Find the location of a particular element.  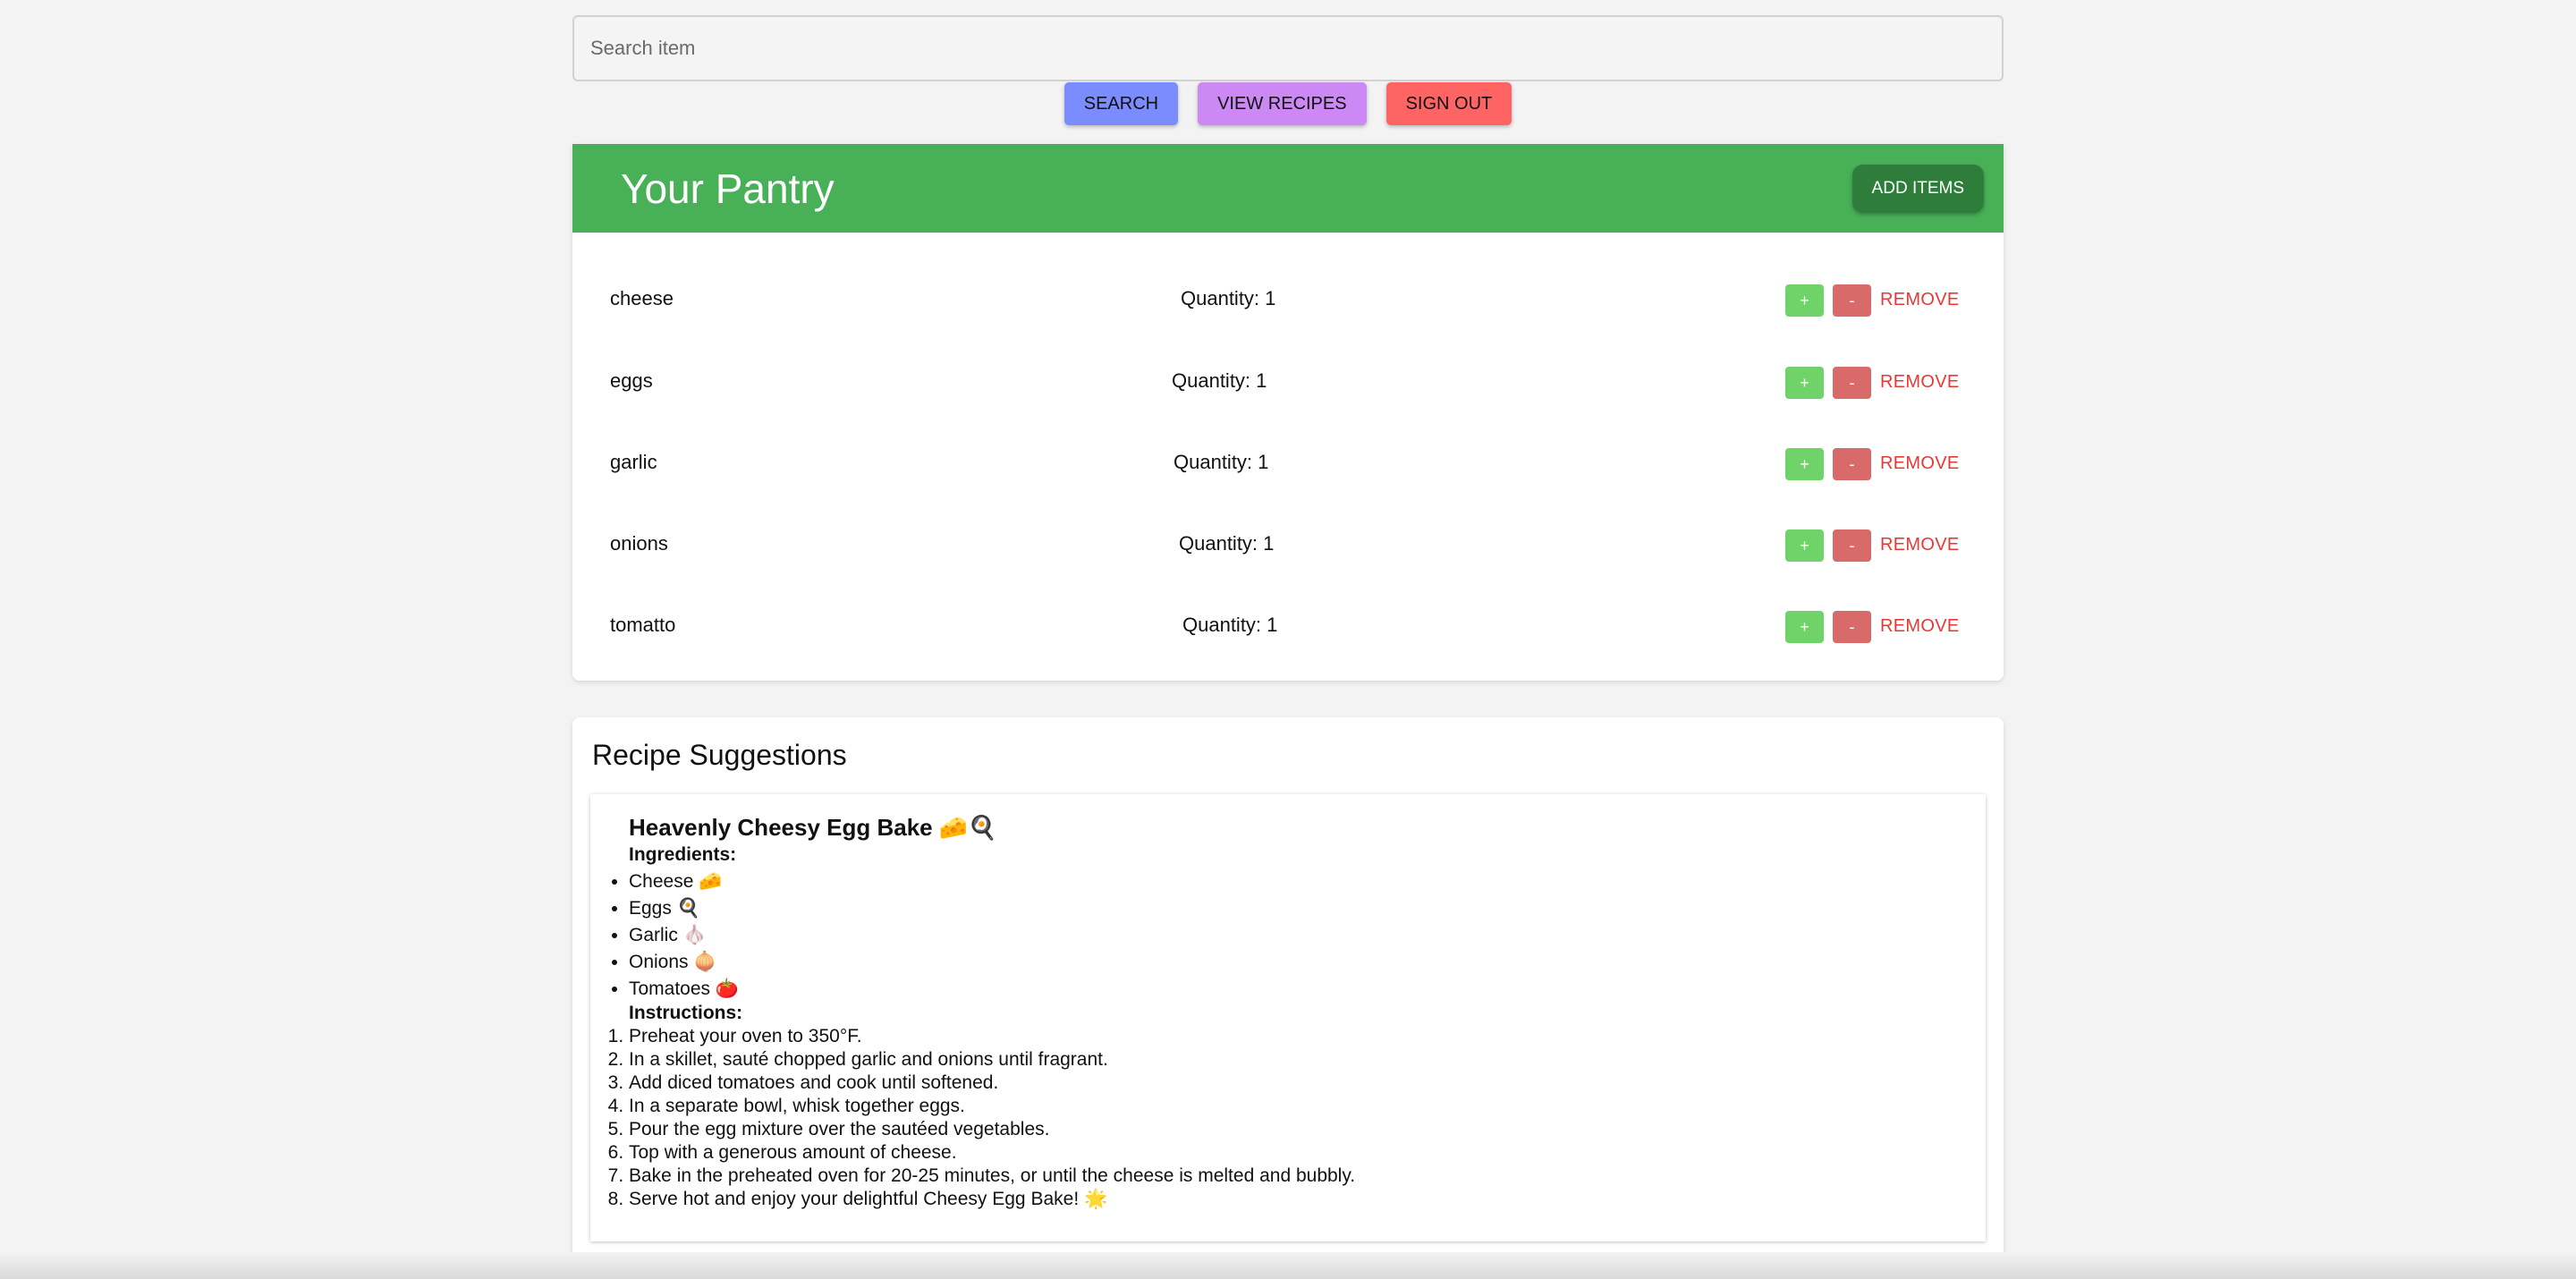

pantry-title: Your Pantry is located at coordinates (728, 189).